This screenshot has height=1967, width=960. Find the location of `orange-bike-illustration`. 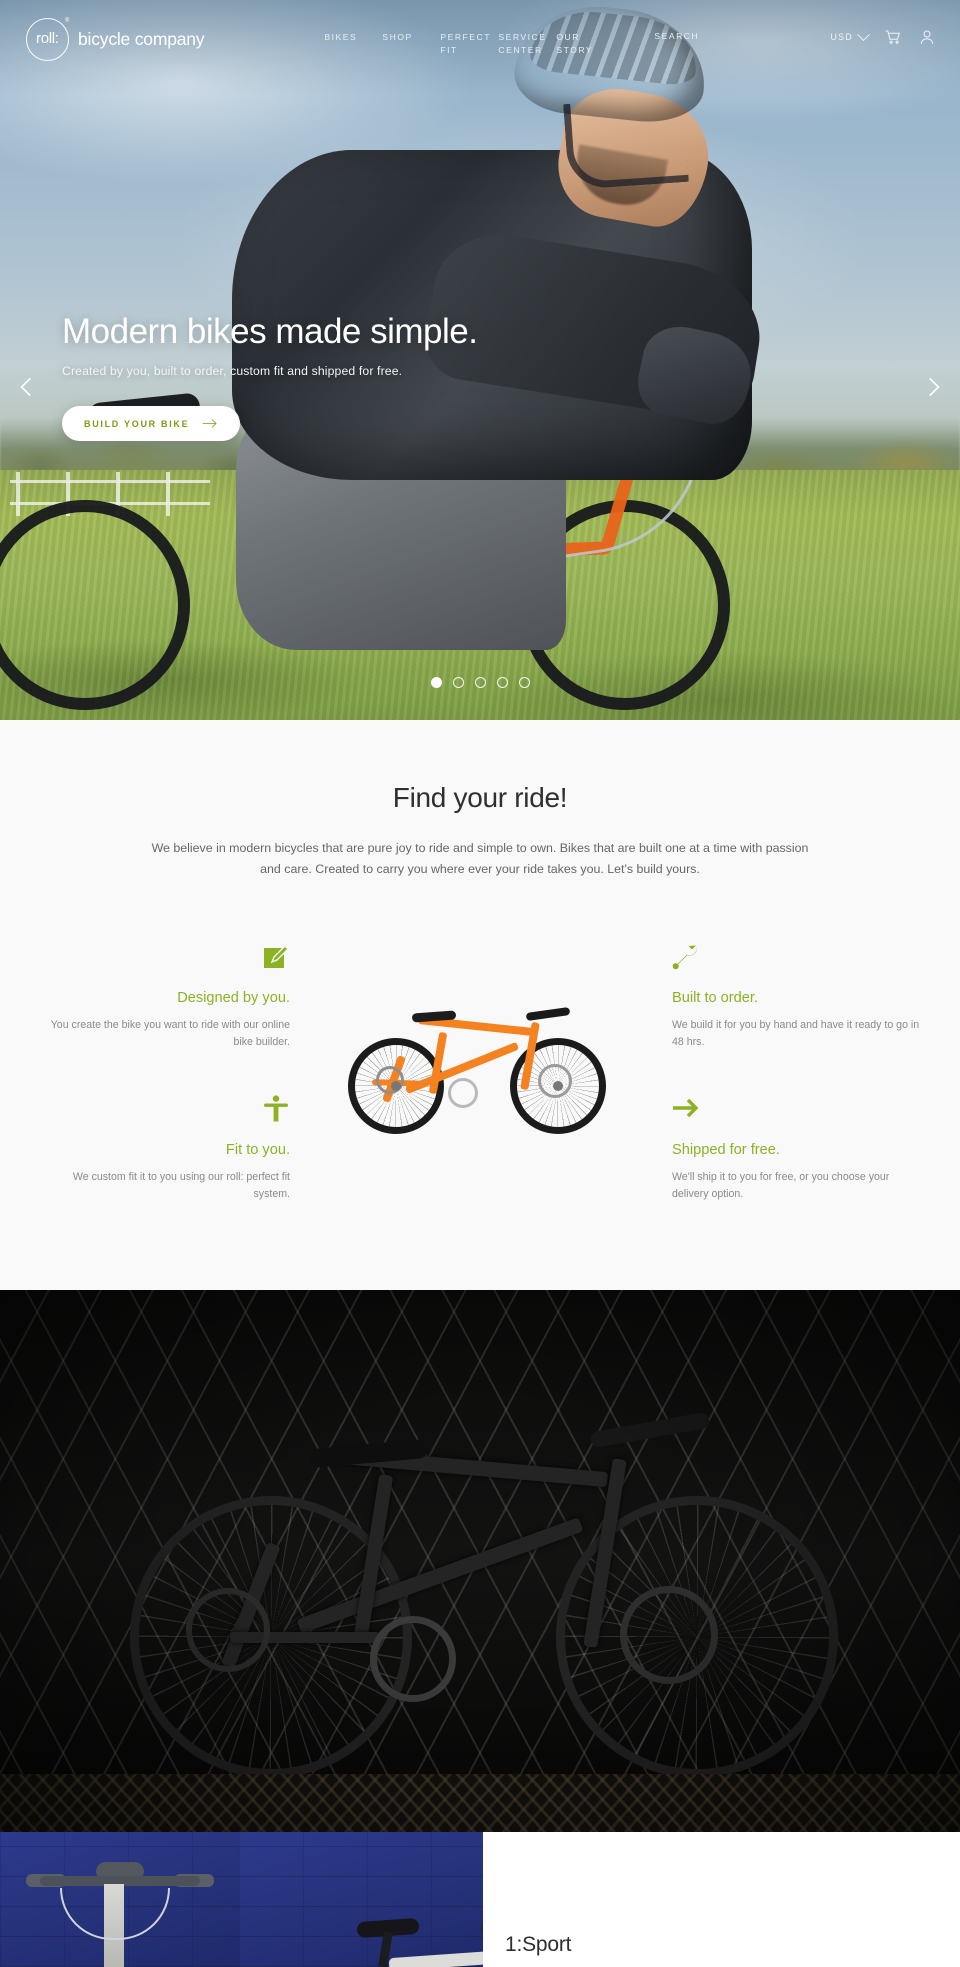

orange-bike-illustration is located at coordinates (480, 1050).